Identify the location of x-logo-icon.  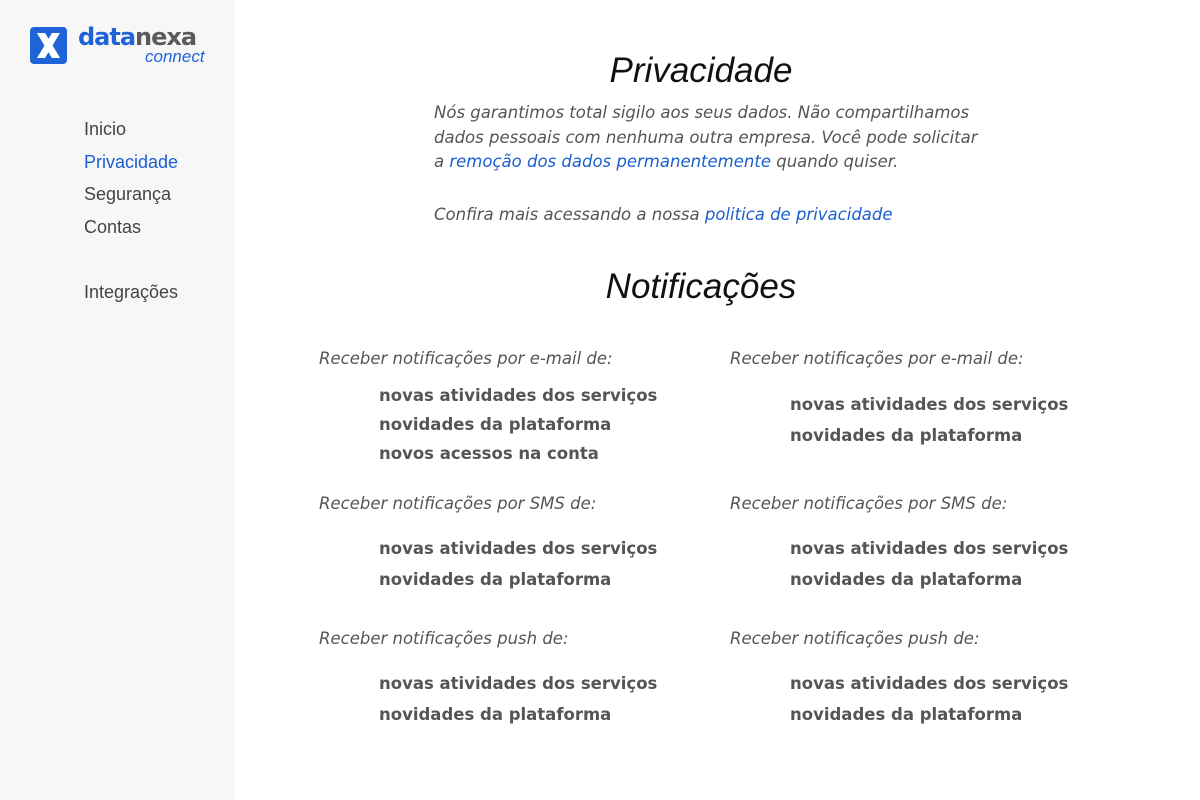
(48, 45).